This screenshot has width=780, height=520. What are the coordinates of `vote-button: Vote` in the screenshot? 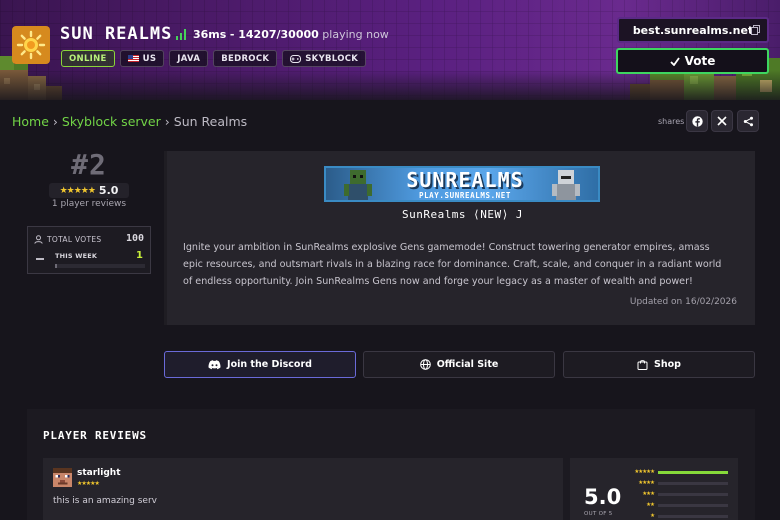 It's located at (692, 61).